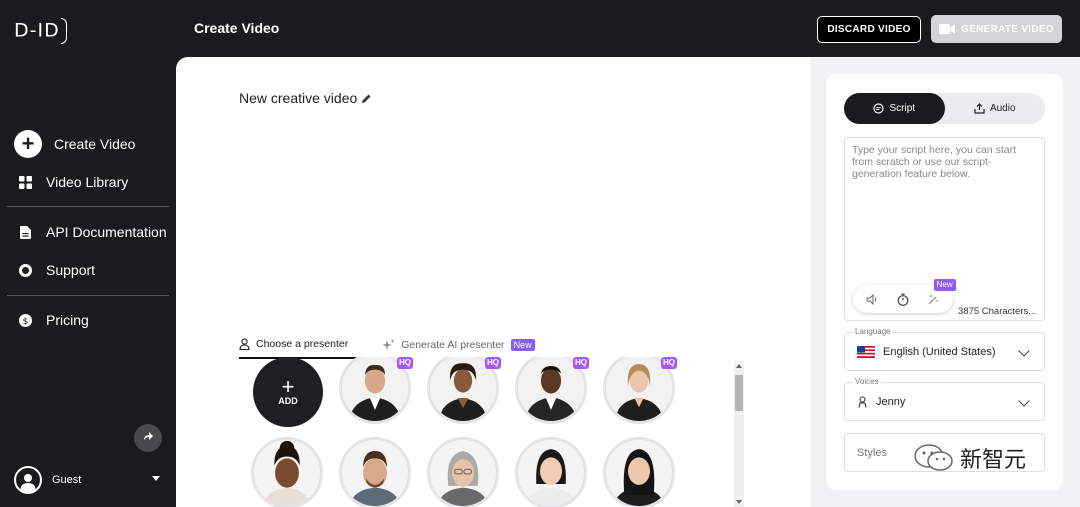 The image size is (1080, 507). What do you see at coordinates (288, 401) in the screenshot?
I see `add-label: ADD` at bounding box center [288, 401].